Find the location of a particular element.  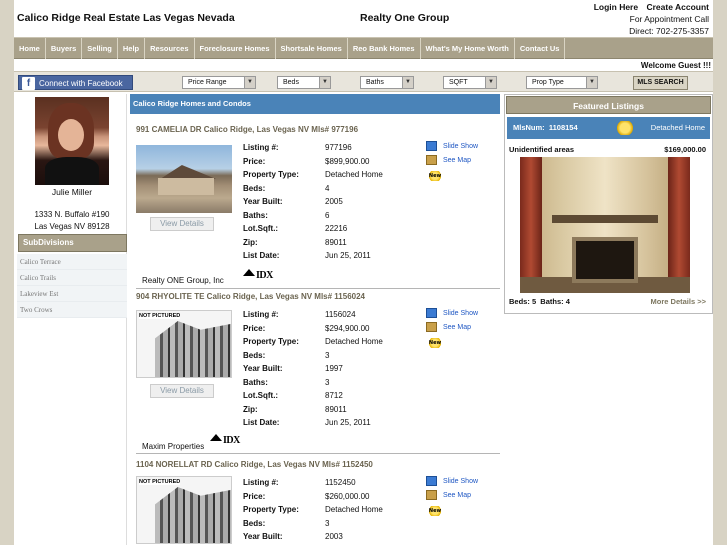

listing-photo is located at coordinates (184, 179).